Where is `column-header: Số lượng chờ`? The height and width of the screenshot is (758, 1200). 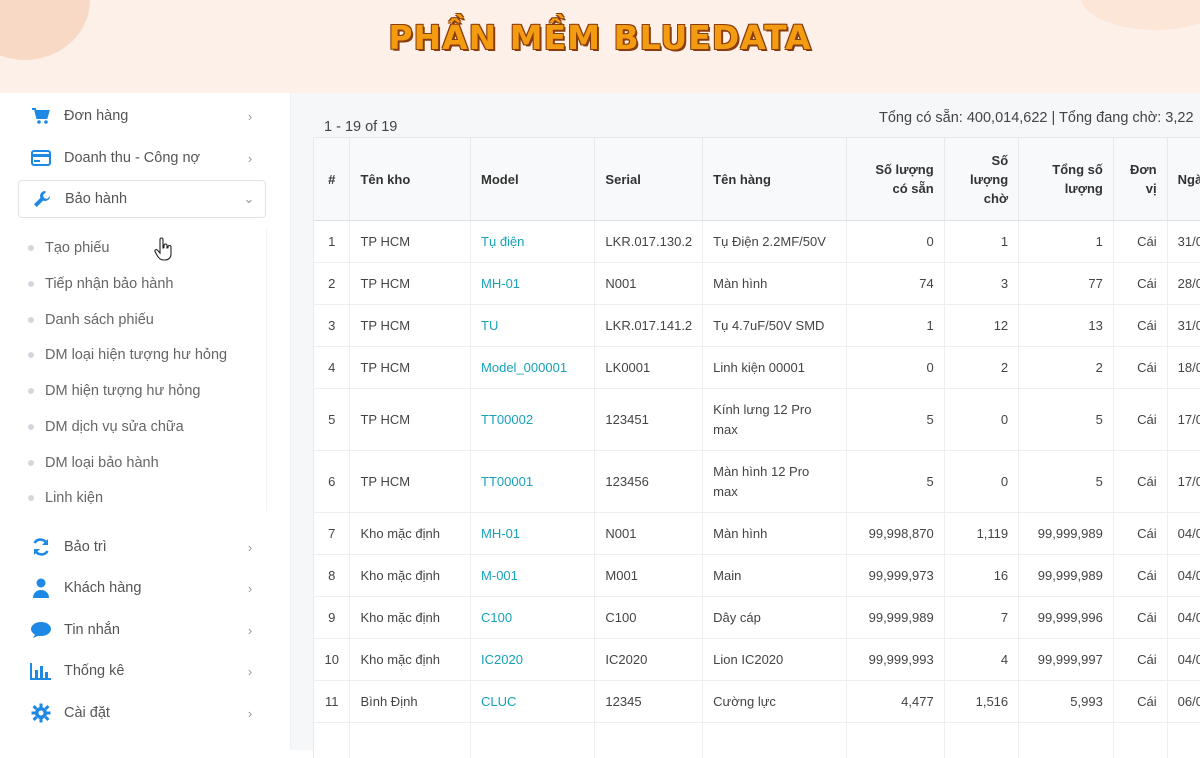 column-header: Số lượng chờ is located at coordinates (981, 179).